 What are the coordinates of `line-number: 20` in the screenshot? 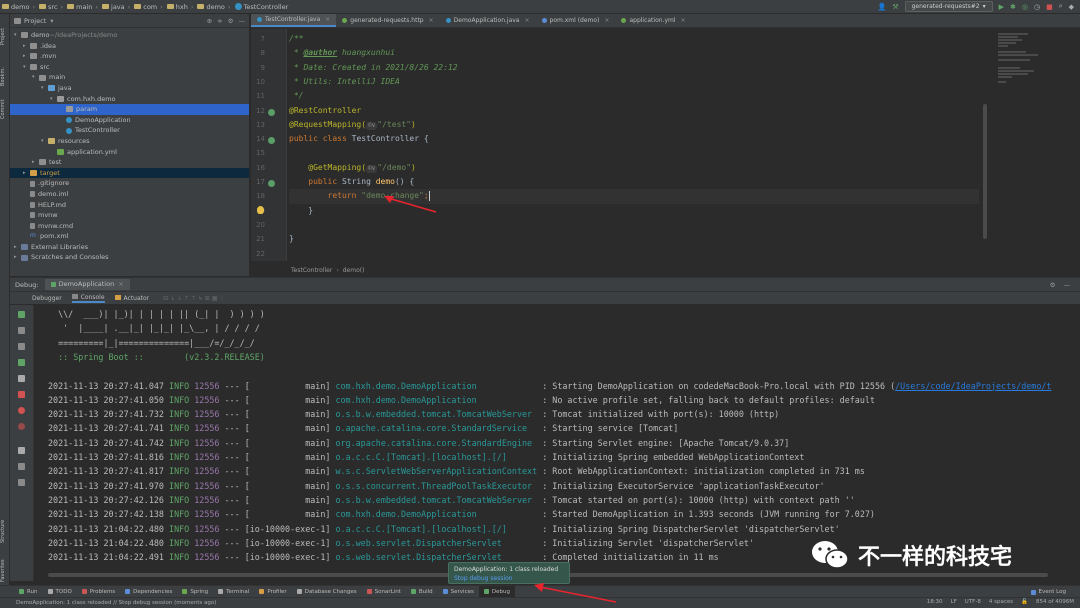 It's located at (258, 225).